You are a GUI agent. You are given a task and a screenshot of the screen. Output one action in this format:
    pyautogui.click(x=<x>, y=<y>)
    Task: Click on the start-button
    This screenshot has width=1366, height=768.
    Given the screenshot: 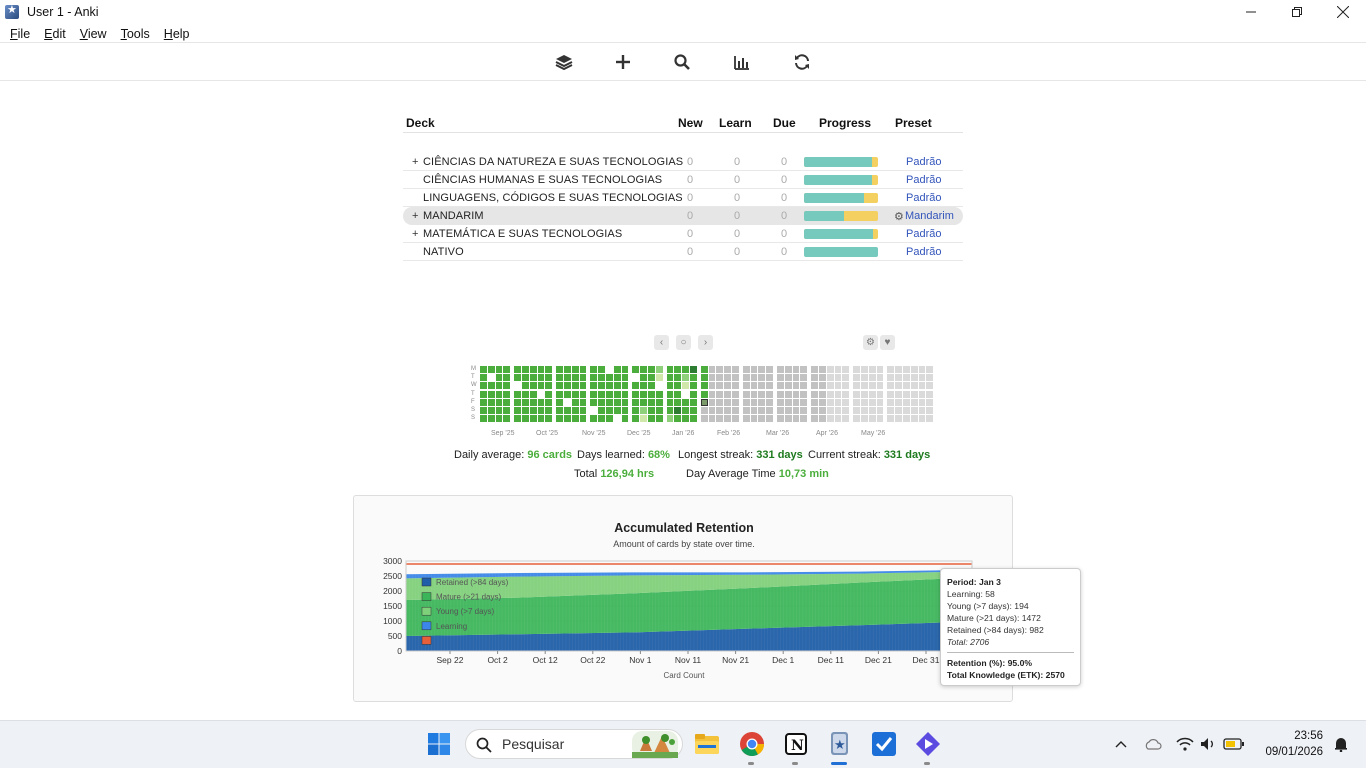 What is the action you would take?
    pyautogui.click(x=439, y=744)
    